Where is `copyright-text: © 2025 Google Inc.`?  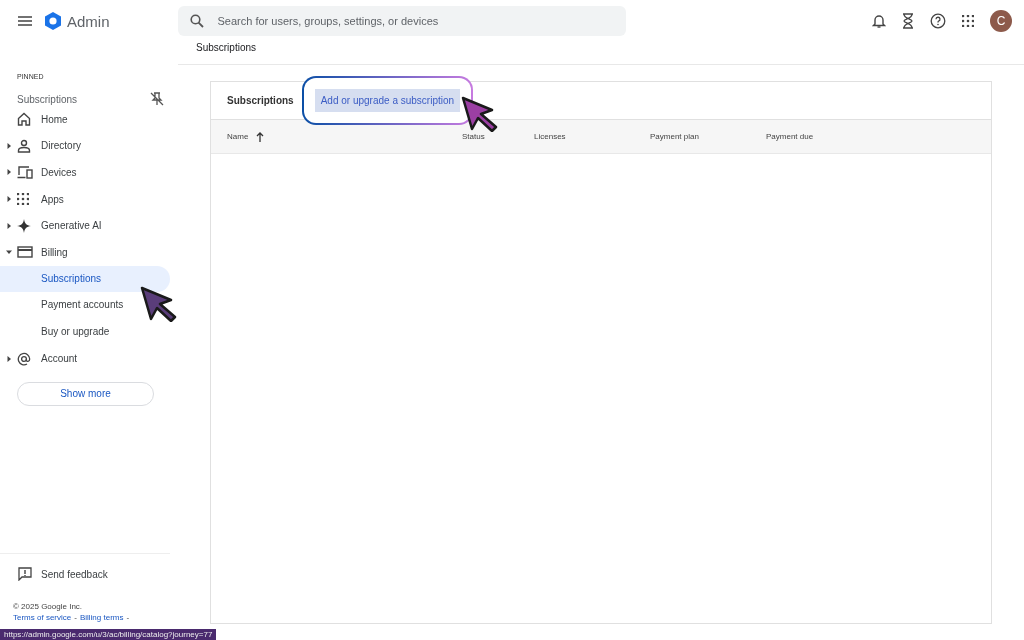 copyright-text: © 2025 Google Inc. is located at coordinates (48, 606).